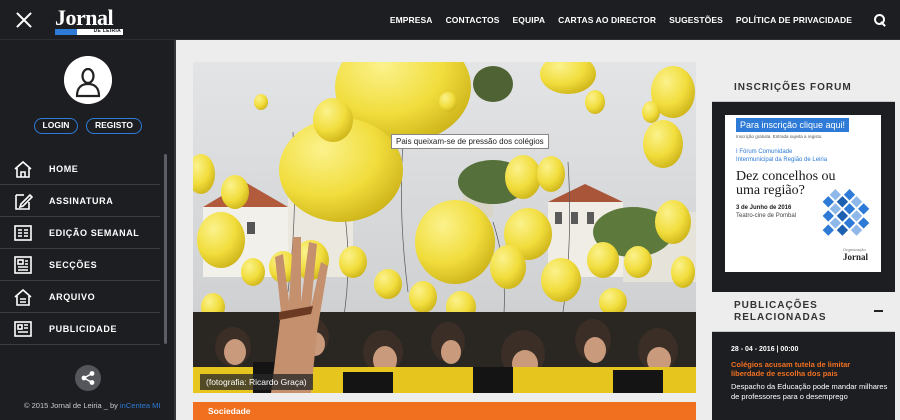 The width and height of the screenshot is (900, 420). What do you see at coordinates (782, 160) in the screenshot?
I see `ad-event-line2: Intermunicipal da Região de Leiria` at bounding box center [782, 160].